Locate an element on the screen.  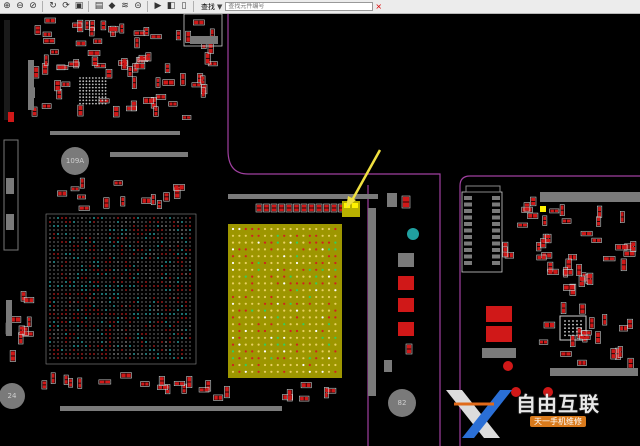
teal-test-point is located at coordinates (413, 234).